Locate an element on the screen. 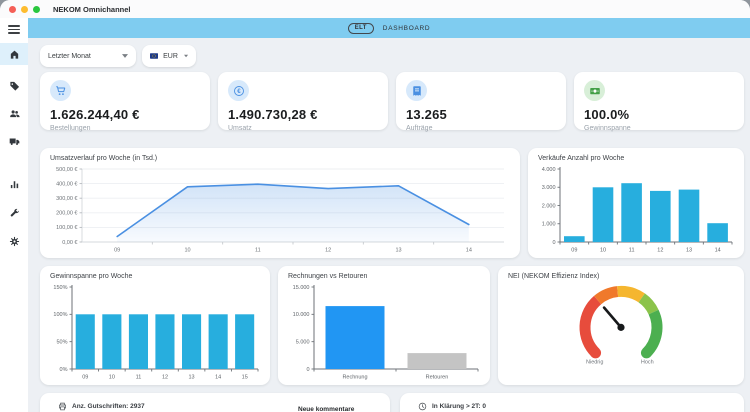  sidebar-item-reports is located at coordinates (14, 184).